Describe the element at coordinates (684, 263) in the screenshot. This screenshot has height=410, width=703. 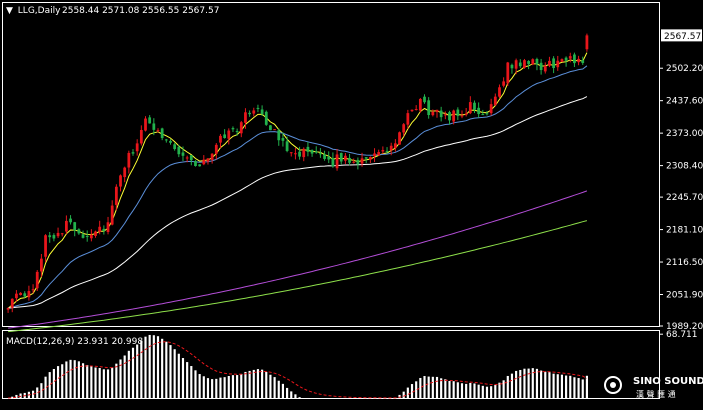
I see `price-tick-label: 2116.50` at that location.